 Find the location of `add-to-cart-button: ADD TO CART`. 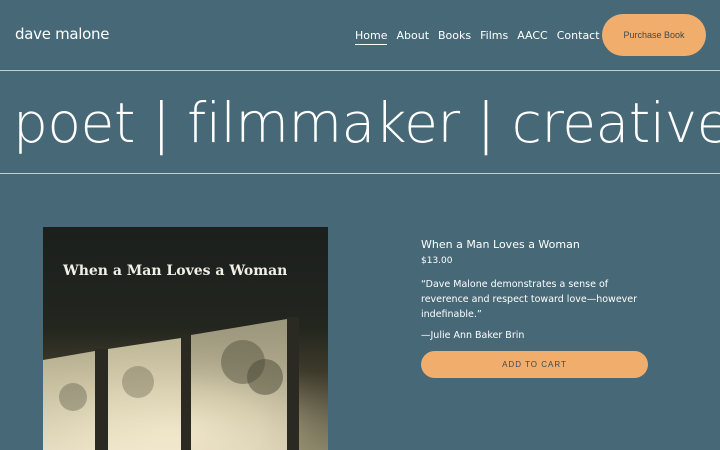

add-to-cart-button: ADD TO CART is located at coordinates (534, 364).